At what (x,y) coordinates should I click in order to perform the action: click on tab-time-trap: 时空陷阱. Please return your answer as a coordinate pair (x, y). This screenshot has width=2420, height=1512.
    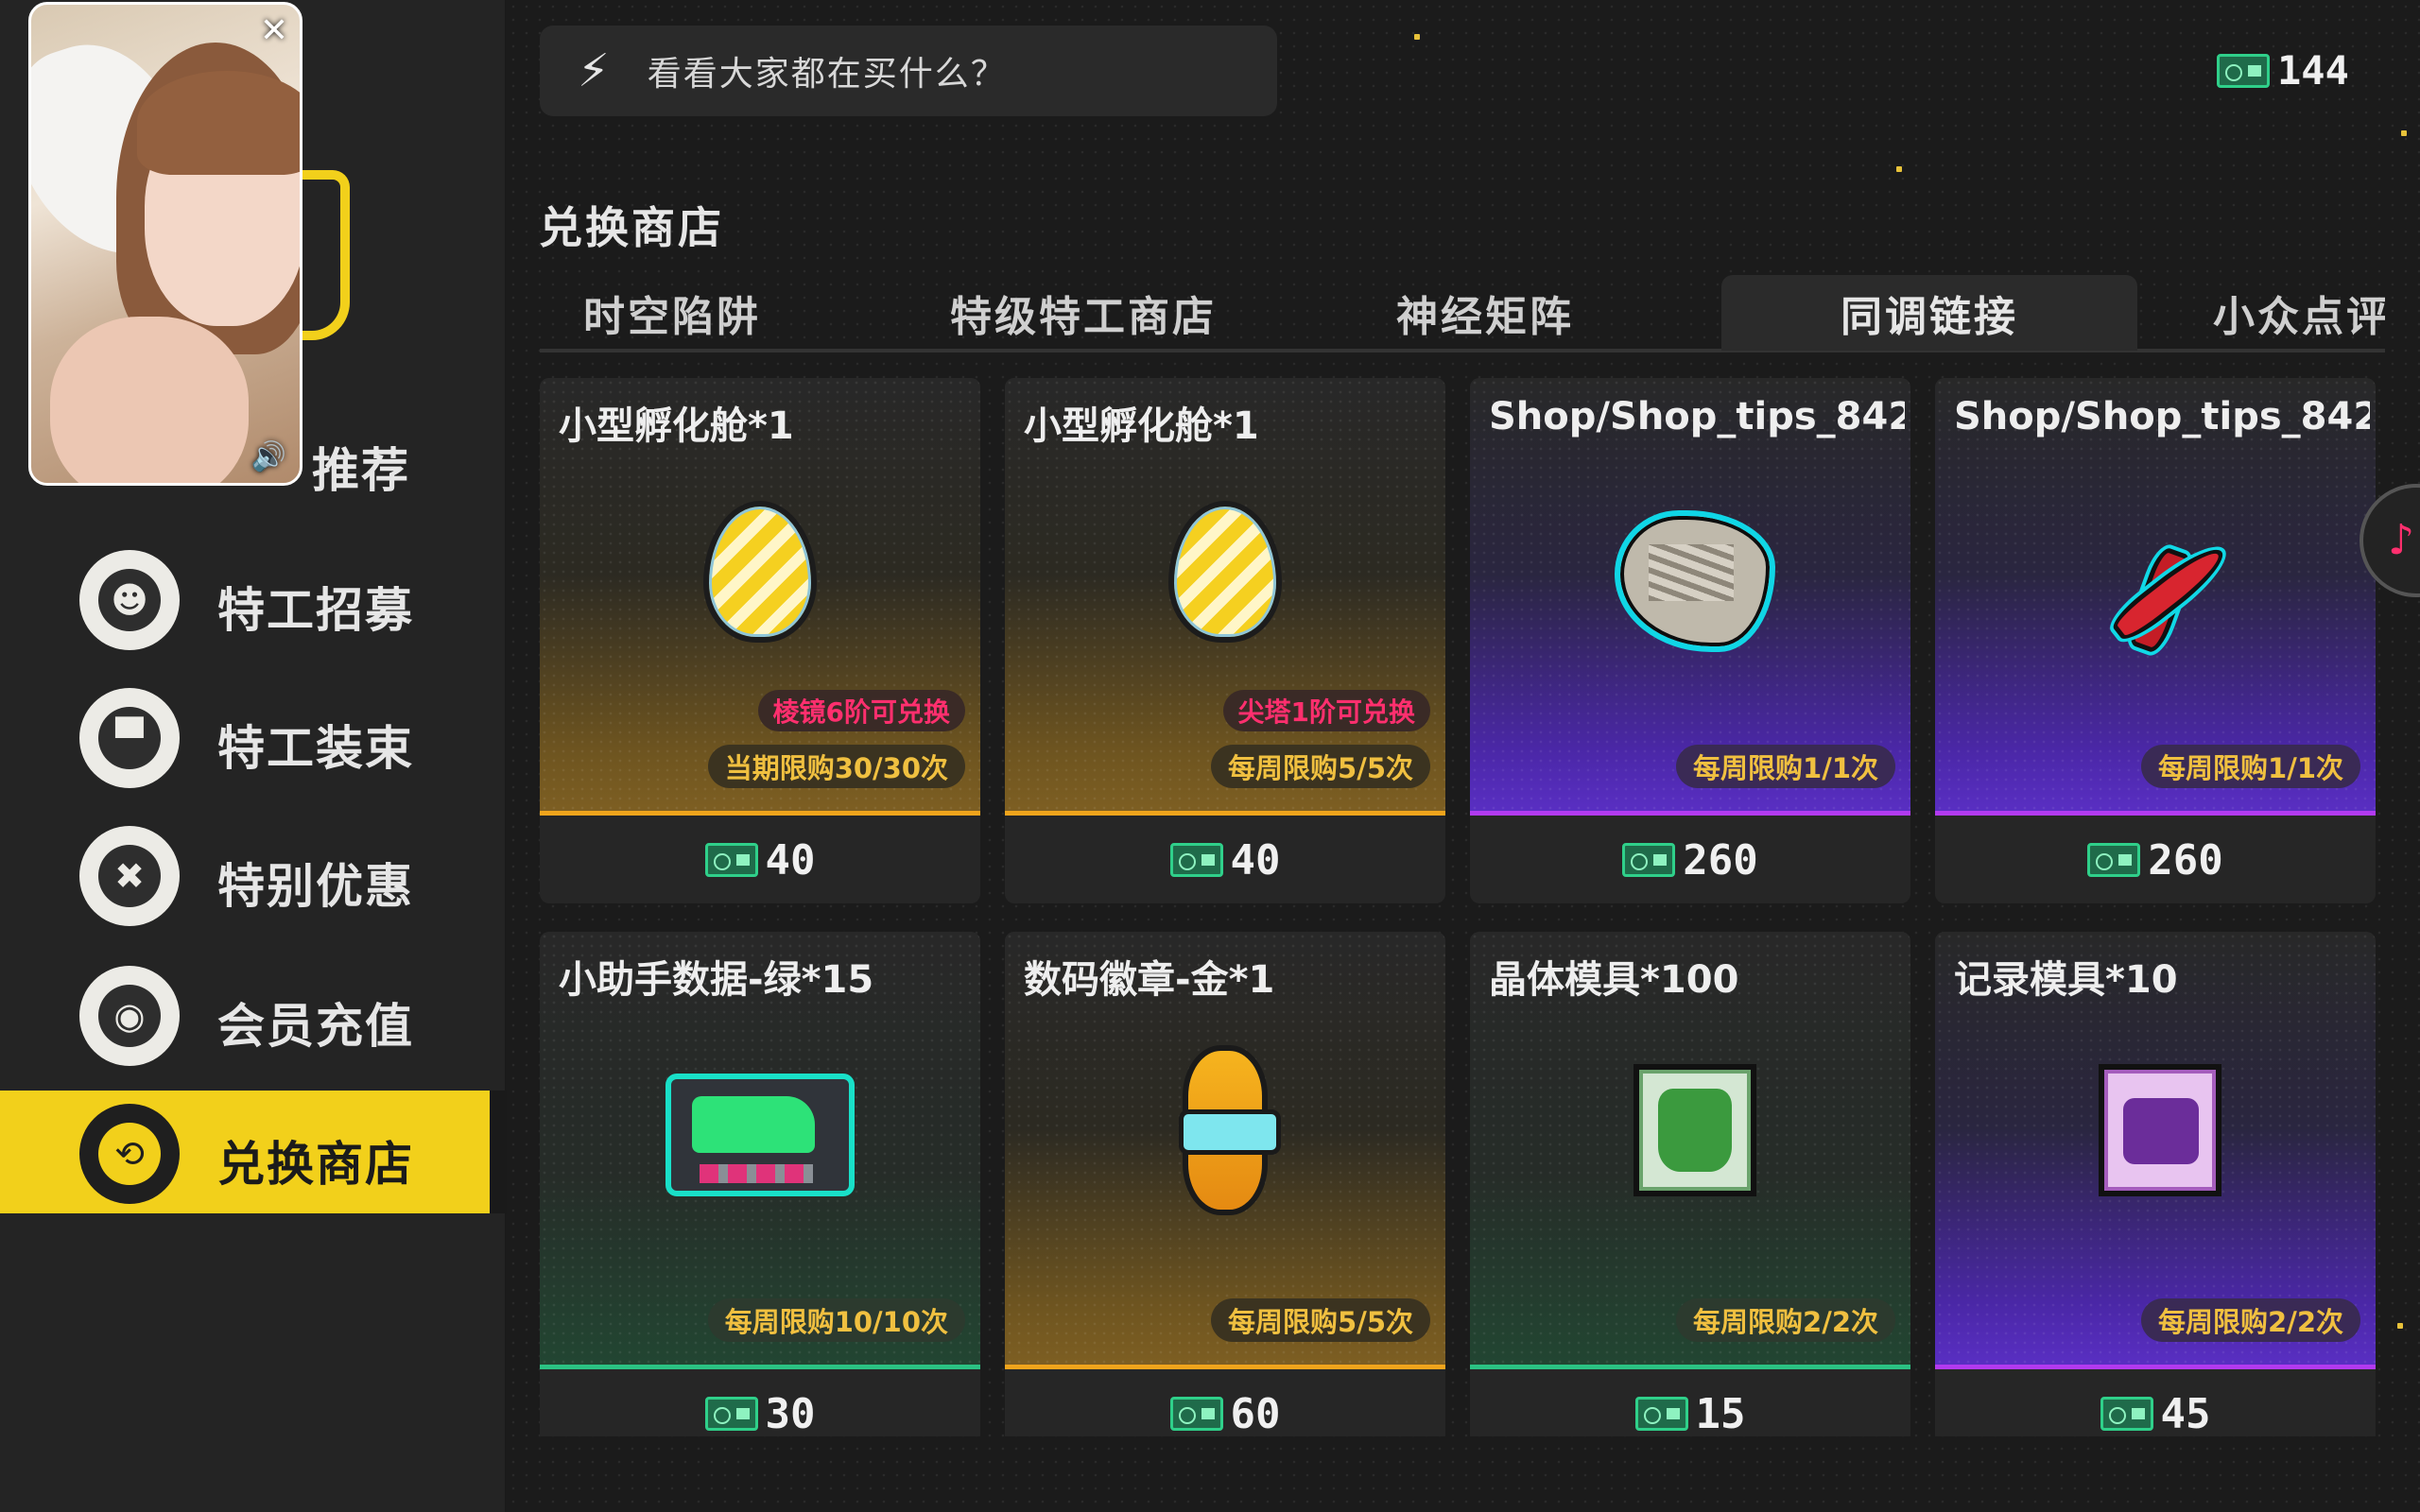
    Looking at the image, I should click on (672, 313).